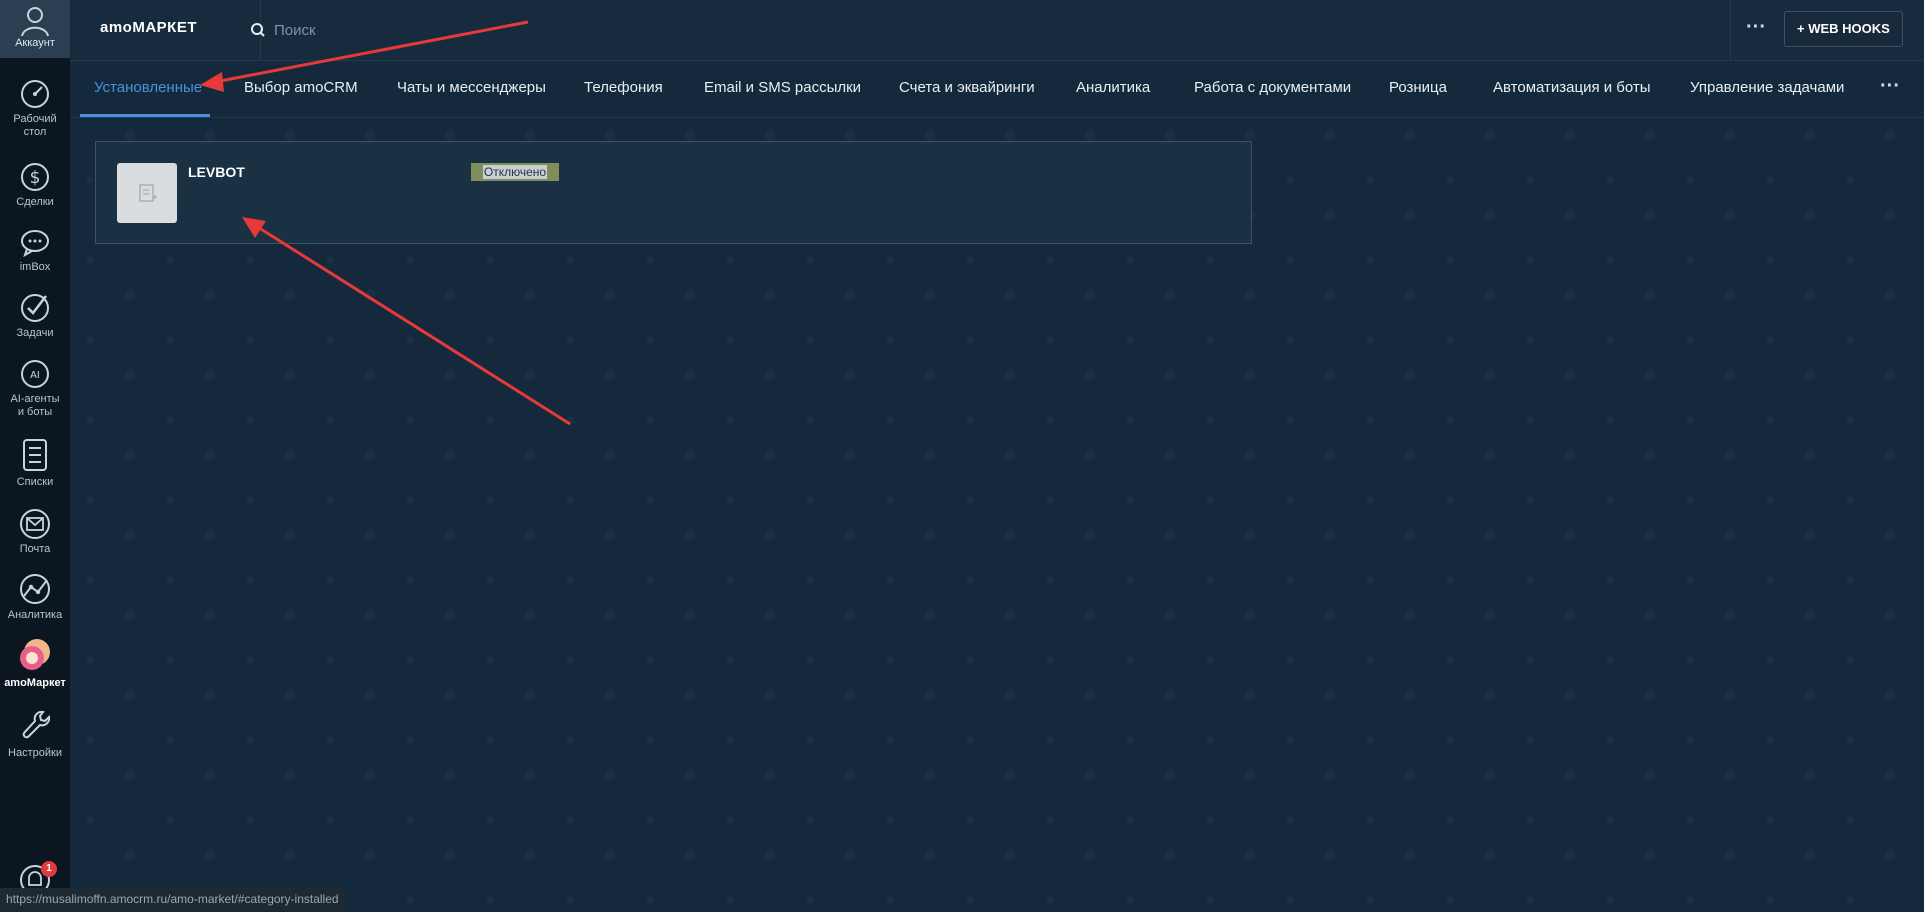 The height and width of the screenshot is (912, 1924). Describe the element at coordinates (524, 30) in the screenshot. I see `search-input` at that location.